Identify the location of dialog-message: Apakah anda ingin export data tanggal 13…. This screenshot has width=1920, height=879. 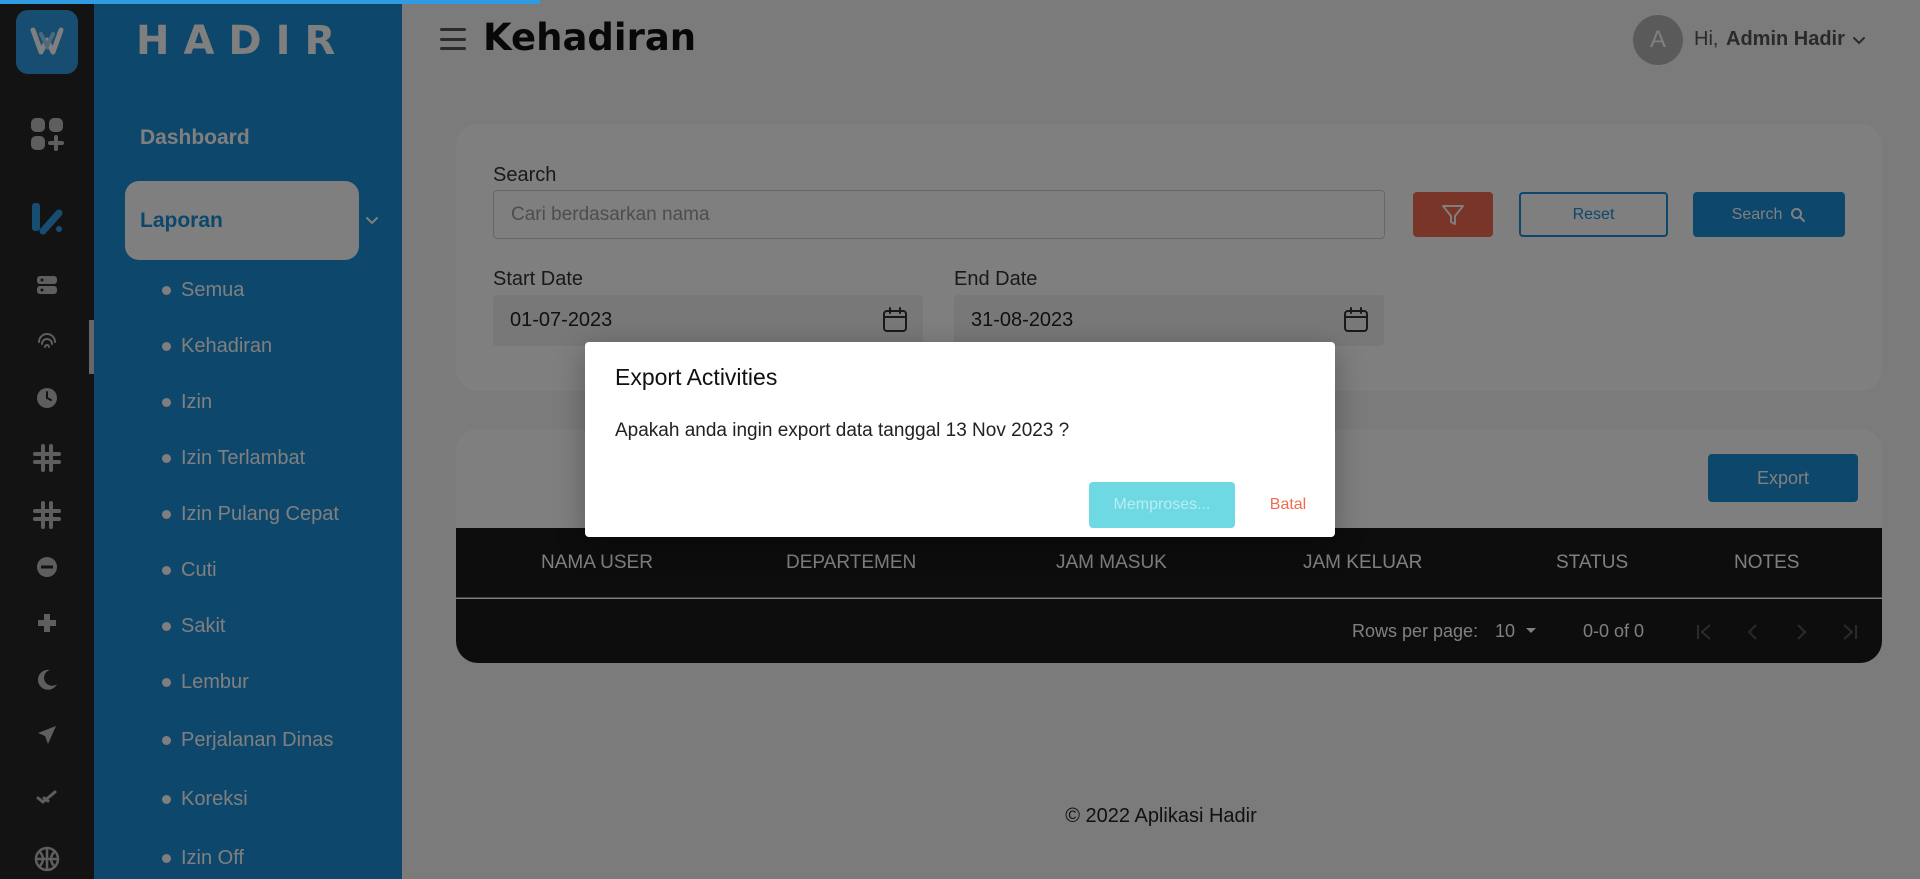
(842, 430).